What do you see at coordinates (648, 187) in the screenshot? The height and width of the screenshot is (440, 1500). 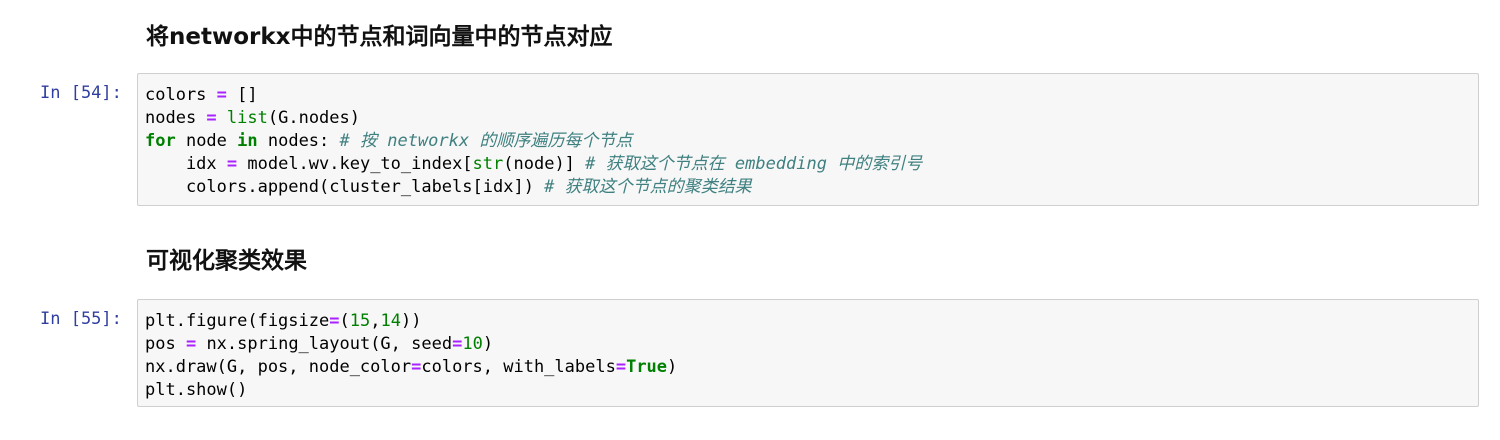 I see `code-token: # 获取这个节点的聚类结果` at bounding box center [648, 187].